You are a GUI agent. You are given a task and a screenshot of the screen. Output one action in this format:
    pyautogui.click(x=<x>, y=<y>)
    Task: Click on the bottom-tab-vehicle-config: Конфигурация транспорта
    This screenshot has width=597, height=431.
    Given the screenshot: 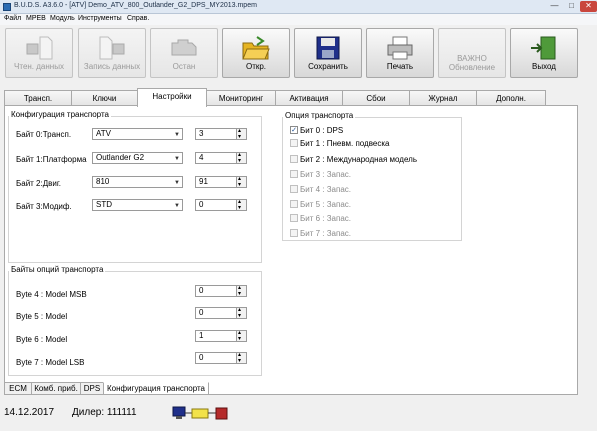 What is the action you would take?
    pyautogui.click(x=156, y=388)
    